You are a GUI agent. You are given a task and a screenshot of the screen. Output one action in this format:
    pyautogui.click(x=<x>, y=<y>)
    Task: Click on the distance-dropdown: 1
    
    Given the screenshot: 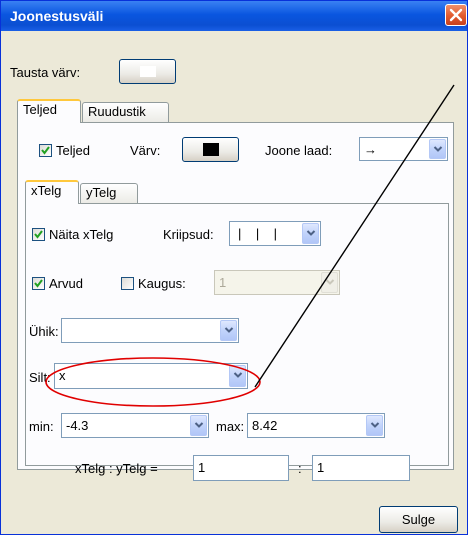 What is the action you would take?
    pyautogui.click(x=277, y=282)
    